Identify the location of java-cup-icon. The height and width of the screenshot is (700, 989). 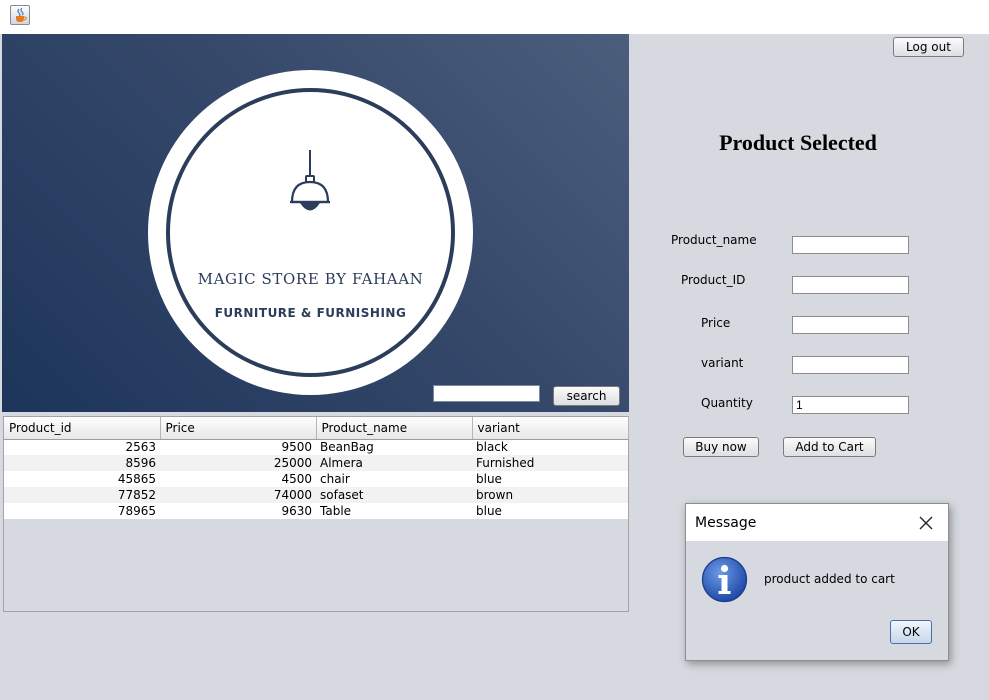
(20, 15).